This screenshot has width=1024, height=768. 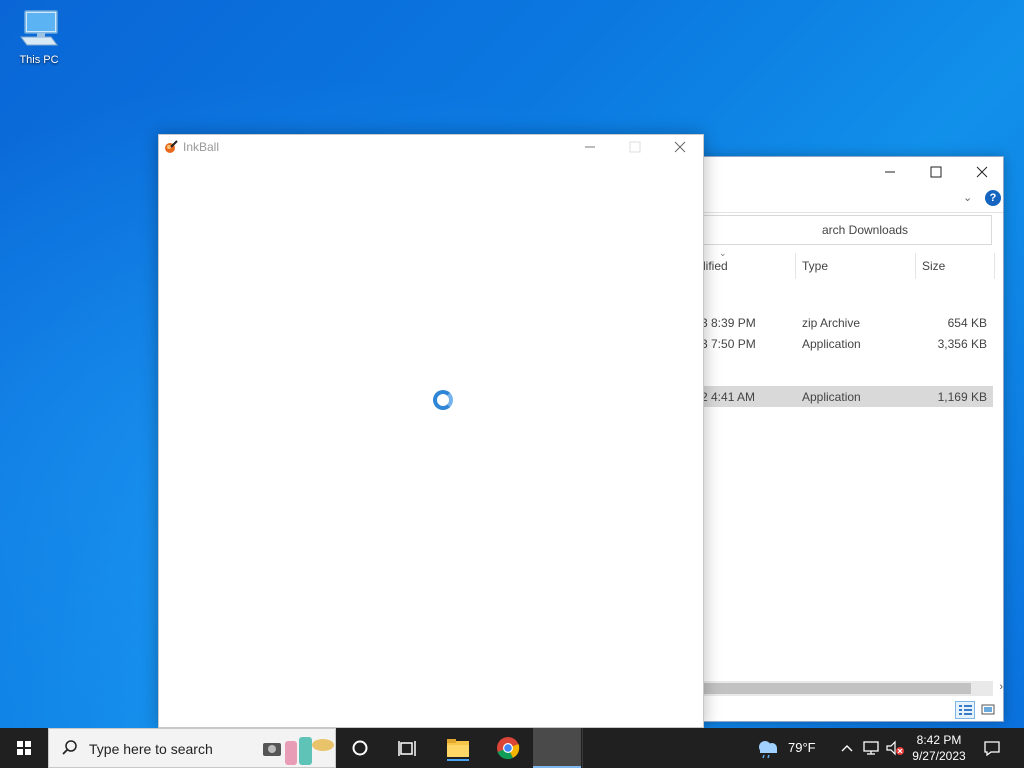 I want to click on cortana-icon, so click(x=360, y=748).